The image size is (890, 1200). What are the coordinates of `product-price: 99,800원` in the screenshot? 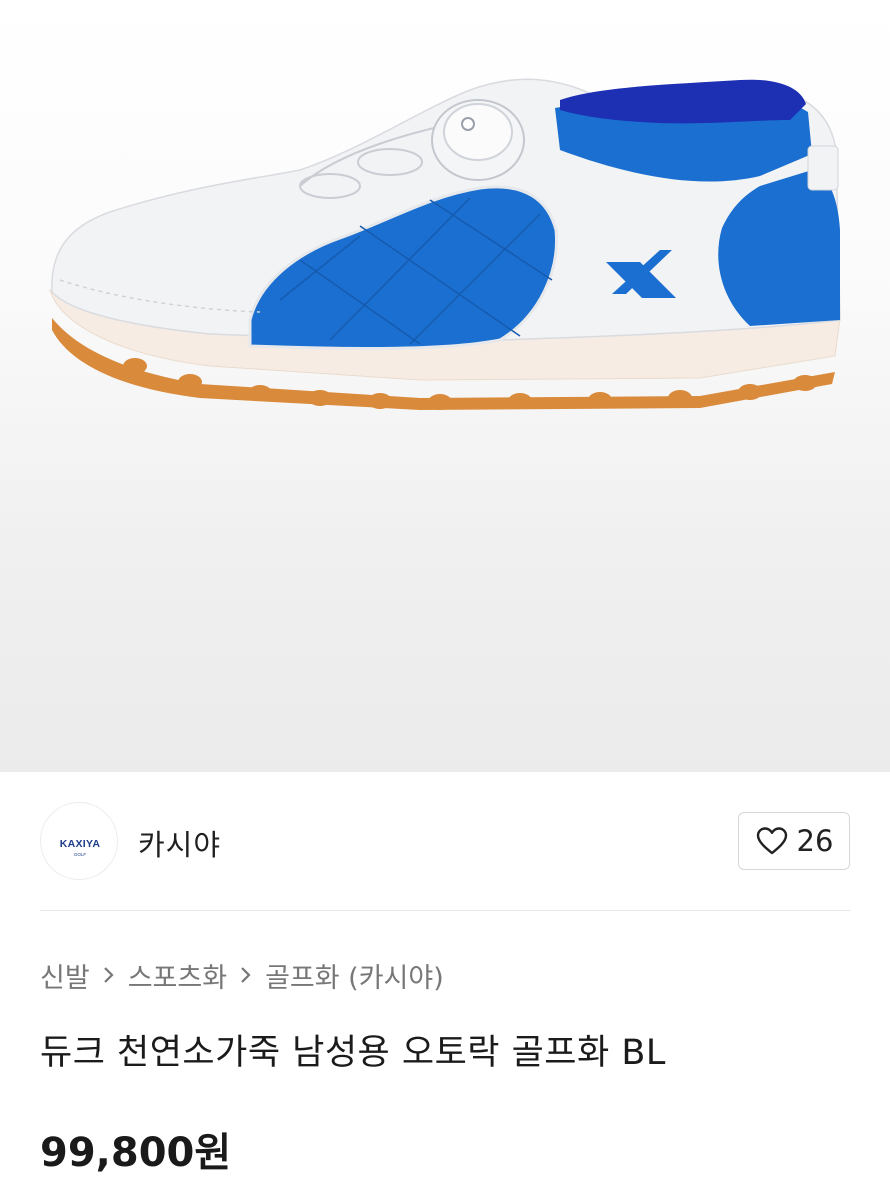 It's located at (136, 1153).